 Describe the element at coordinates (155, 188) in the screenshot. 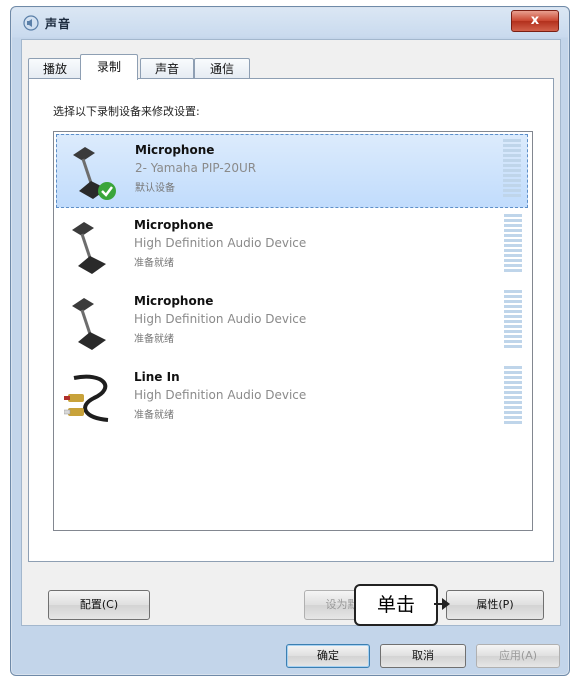

I see `device-status: 默认设备` at that location.